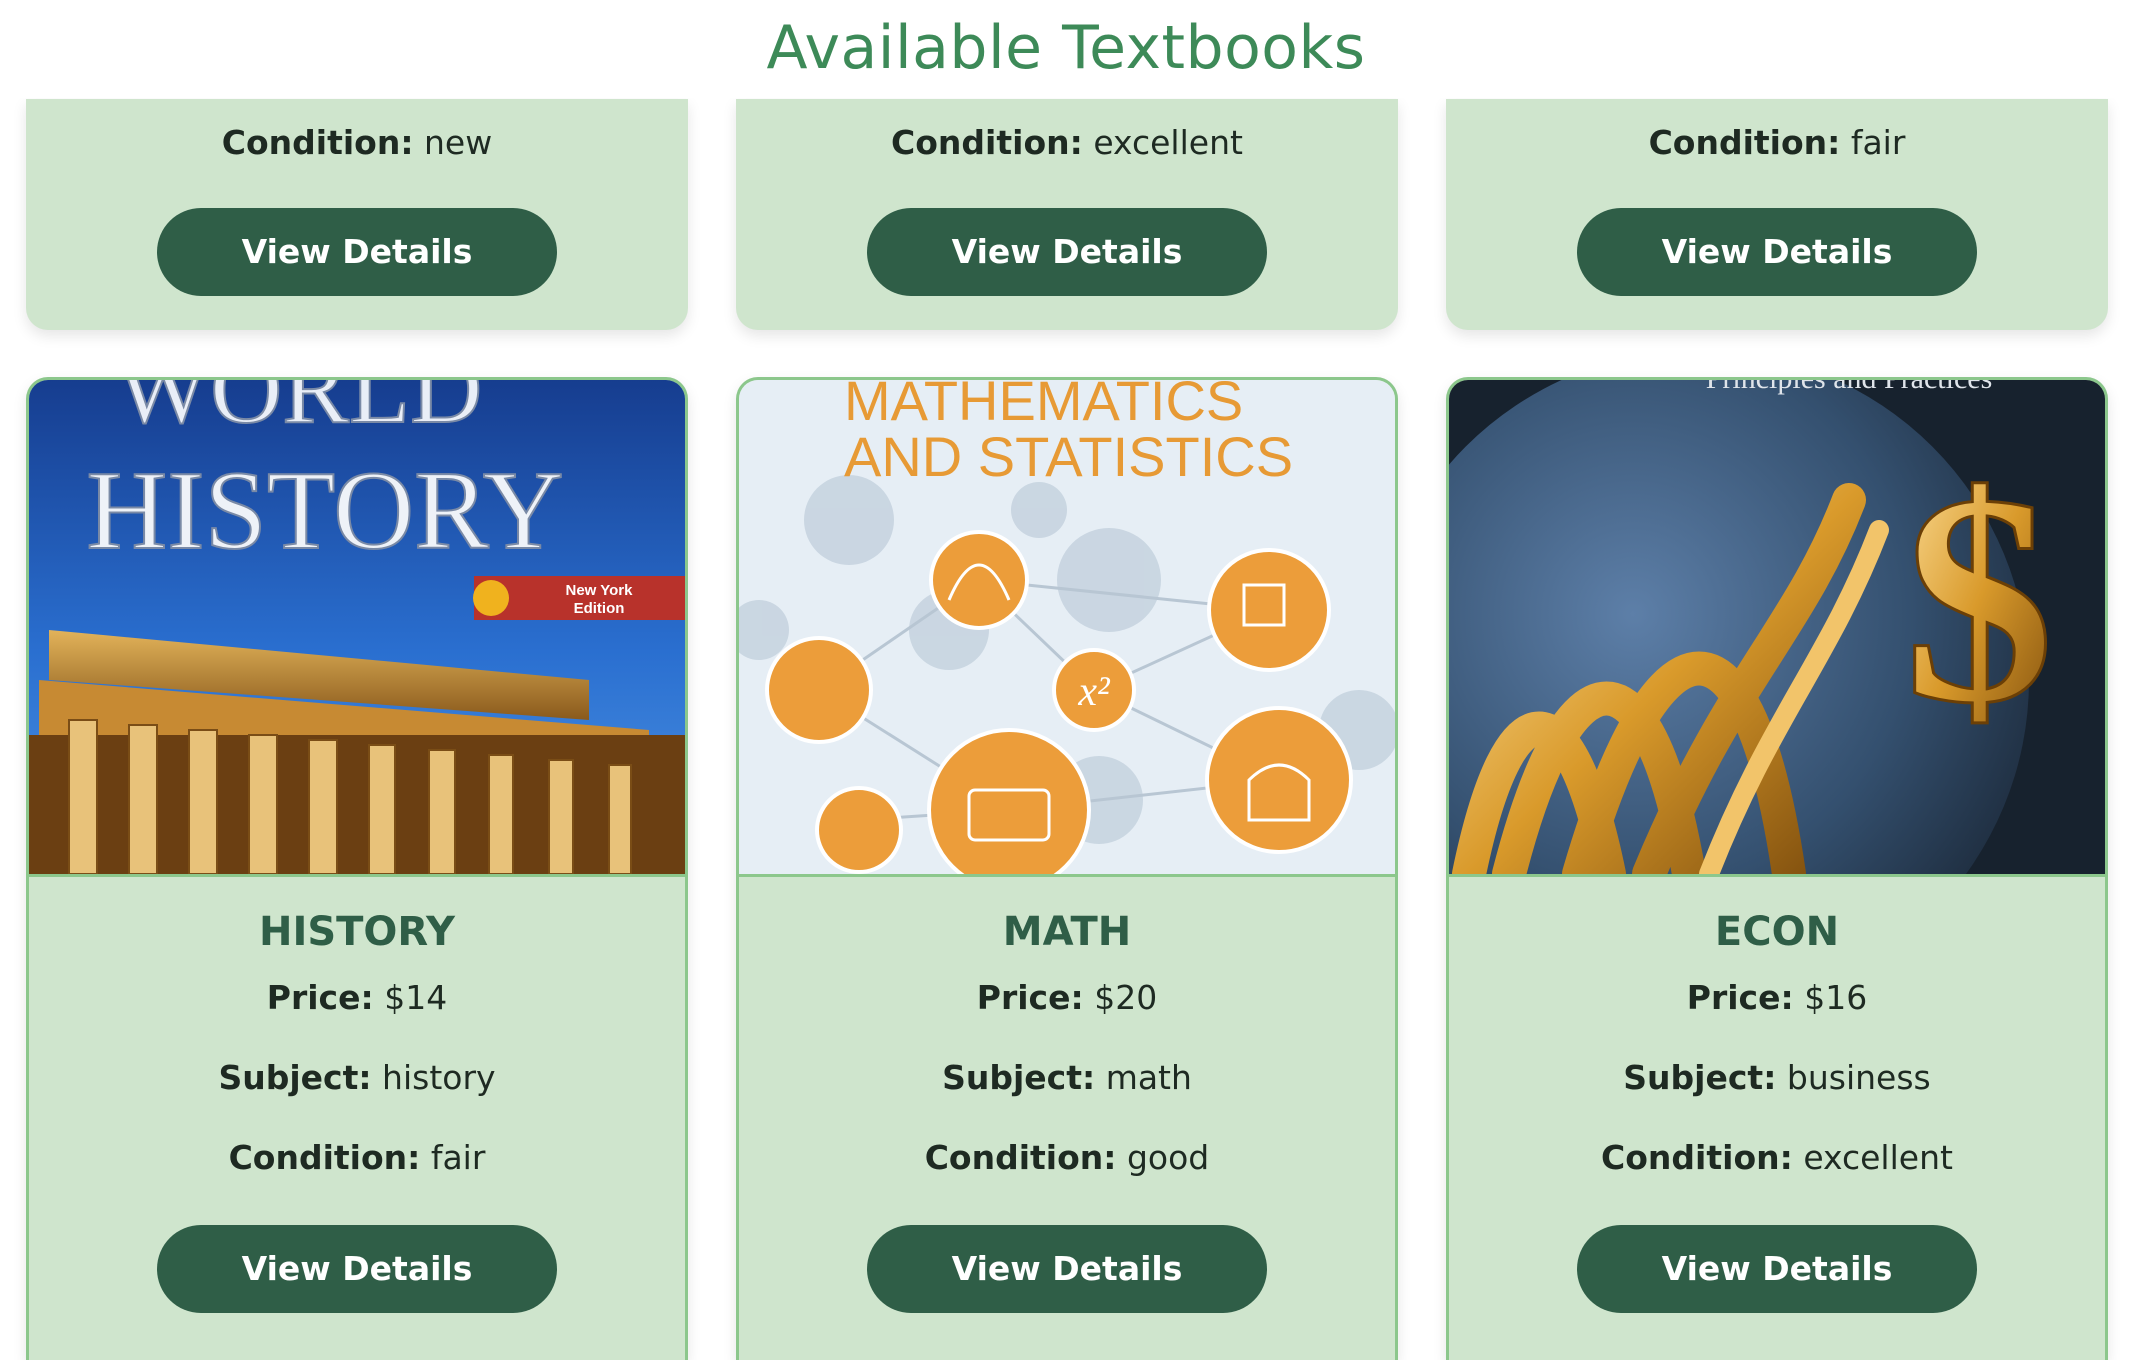  I want to click on book-title: MATH, so click(1067, 932).